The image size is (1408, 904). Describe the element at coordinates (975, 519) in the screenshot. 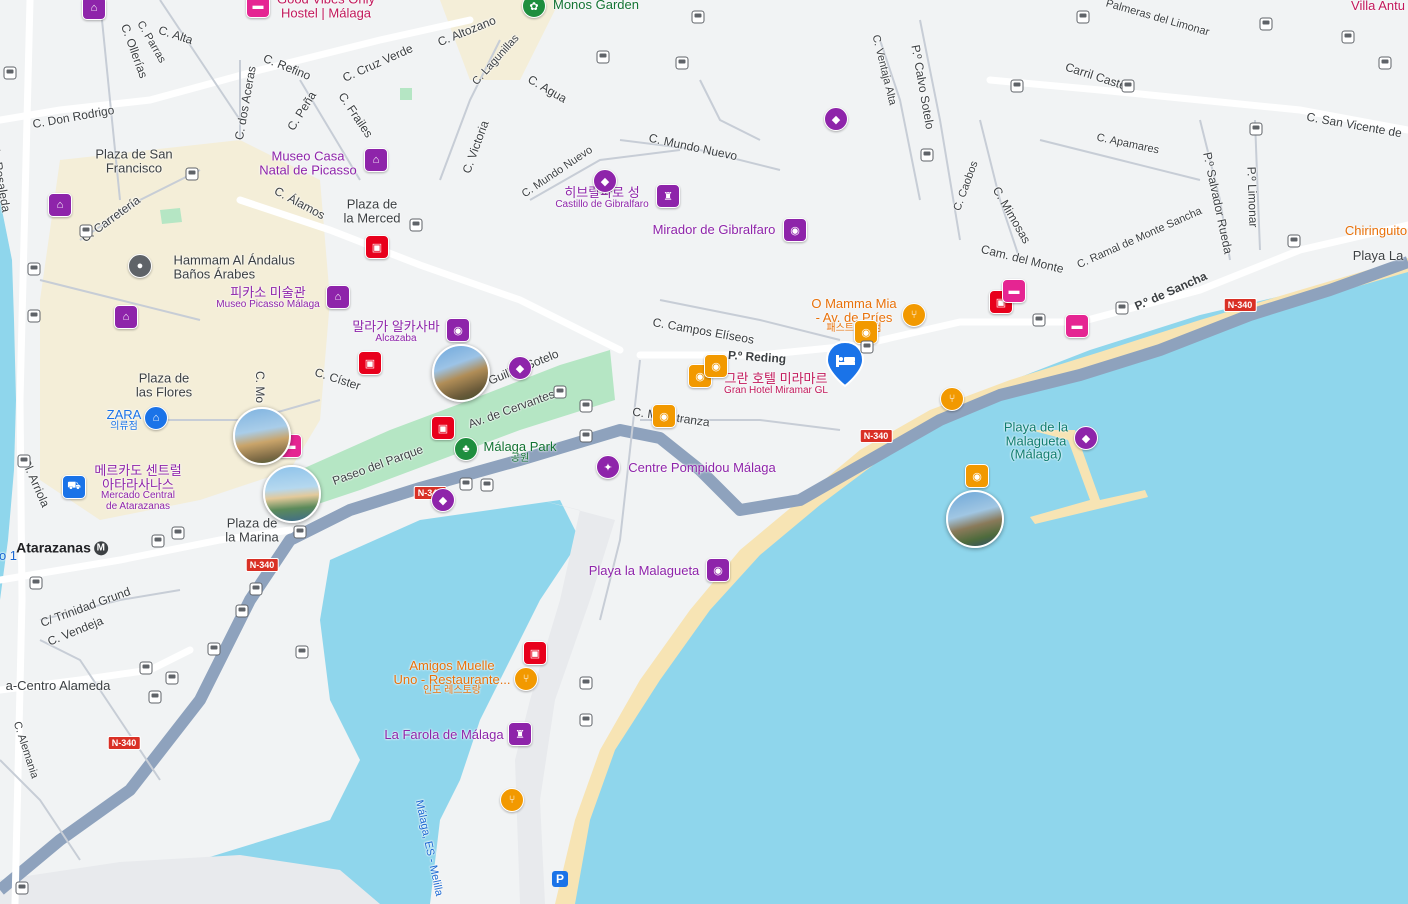

I see `photo-thumbnail-gibralfaro` at that location.